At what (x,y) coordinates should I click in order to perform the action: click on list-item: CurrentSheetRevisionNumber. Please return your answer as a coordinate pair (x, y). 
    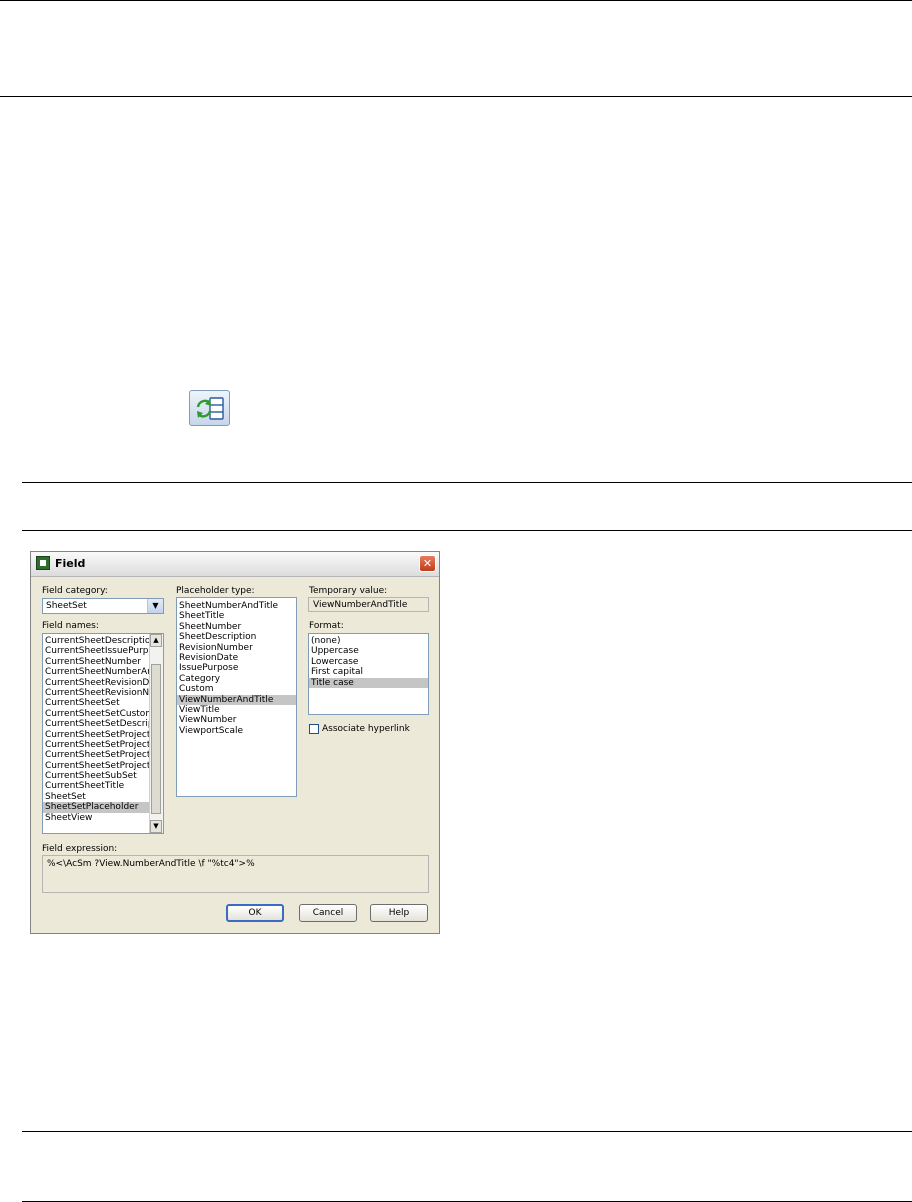
    Looking at the image, I should click on (96, 693).